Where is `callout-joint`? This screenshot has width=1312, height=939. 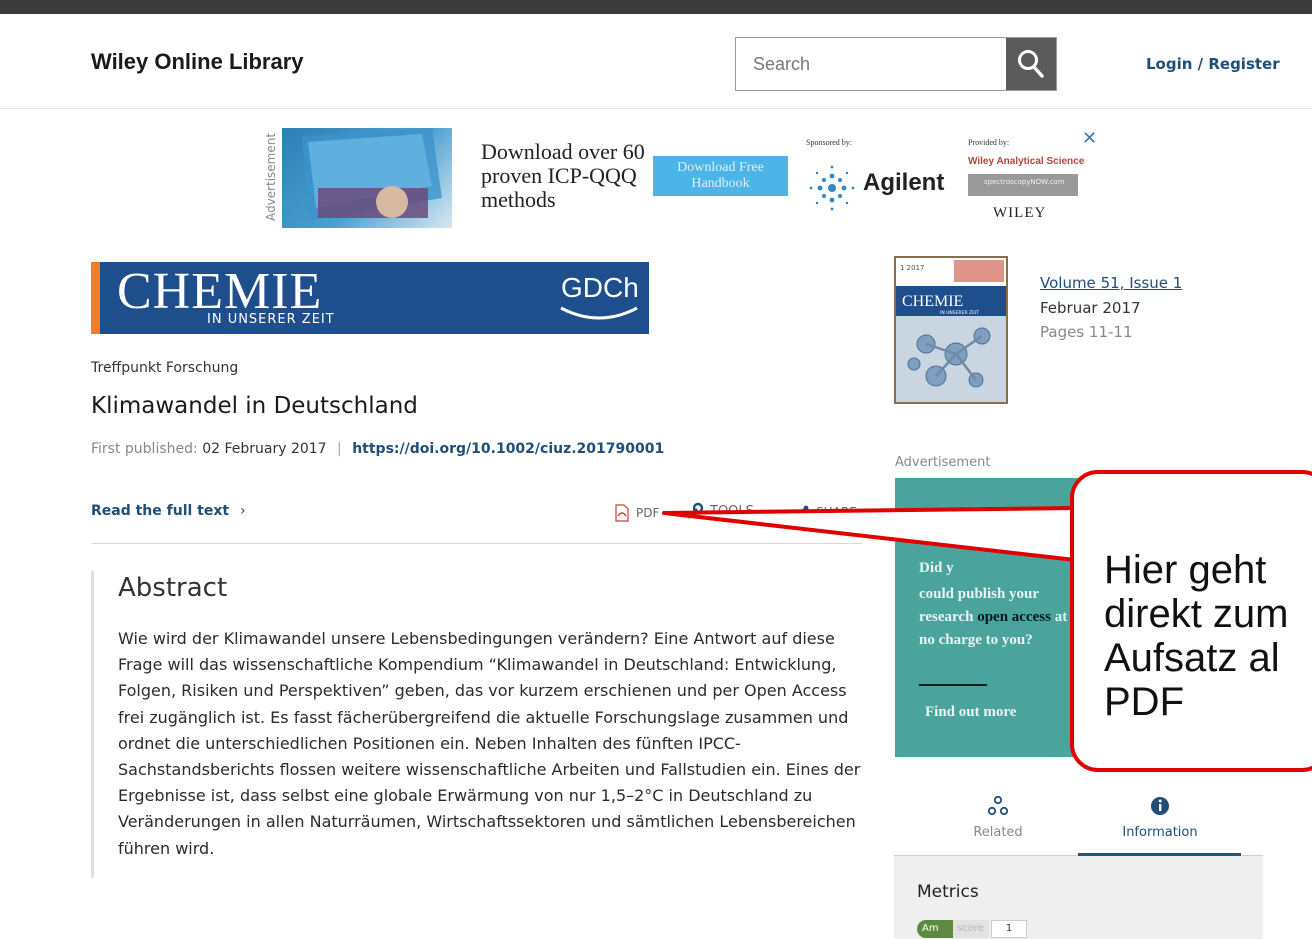
callout-joint is located at coordinates (1079, 534).